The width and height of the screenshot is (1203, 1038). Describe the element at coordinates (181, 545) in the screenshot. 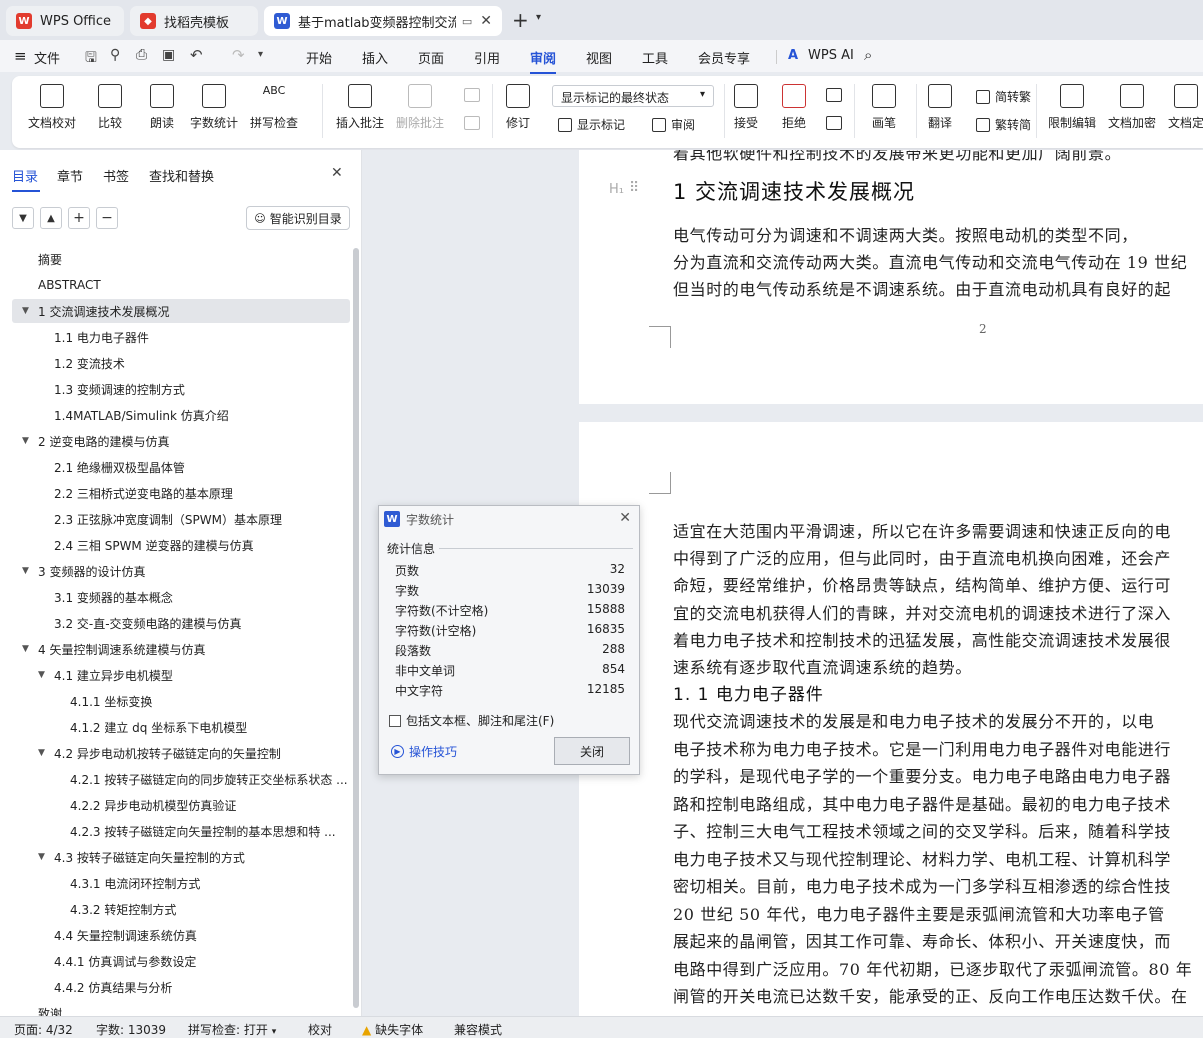

I see `toc-item: 2.4 三相 SPWM 逆变器的建模与仿真` at that location.